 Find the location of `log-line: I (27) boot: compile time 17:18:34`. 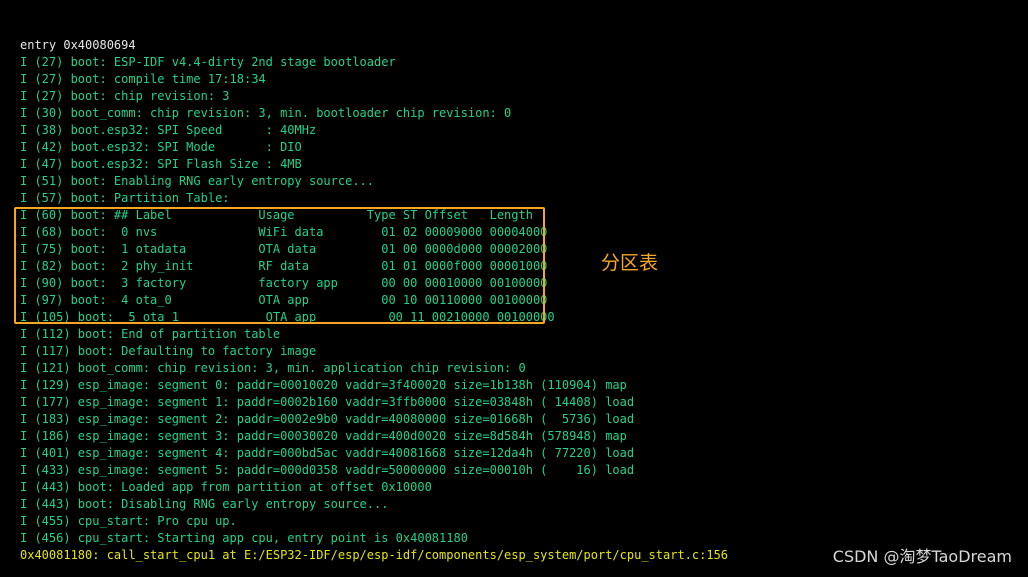

log-line: I (27) boot: compile time 17:18:34 is located at coordinates (143, 79).